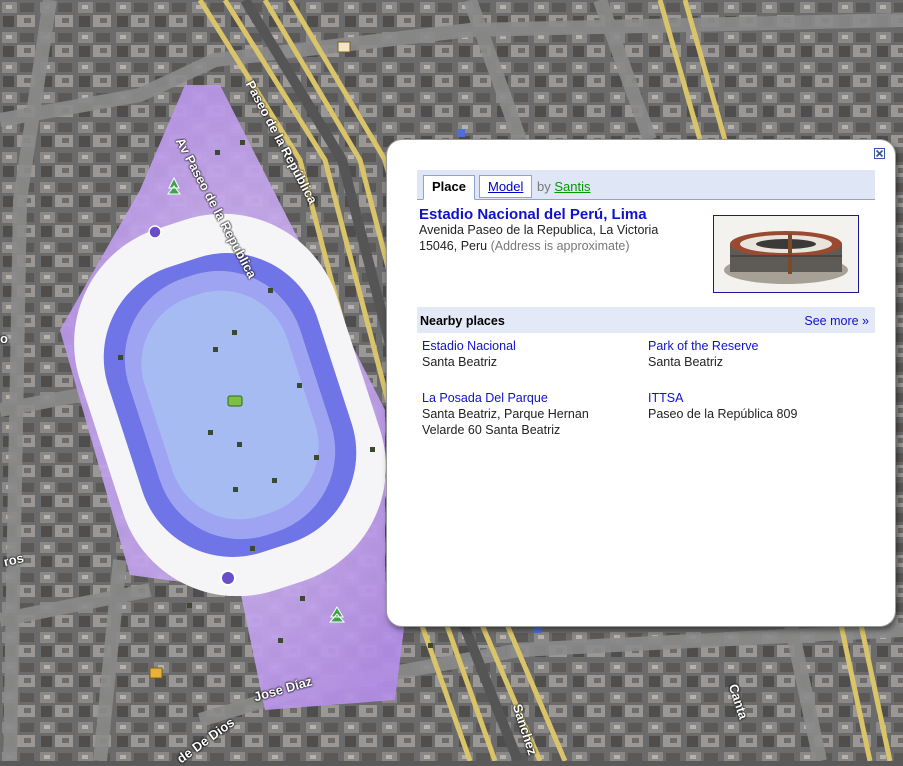  I want to click on nearby-place: Estadio Nacional Santa Beatriz, so click(522, 354).